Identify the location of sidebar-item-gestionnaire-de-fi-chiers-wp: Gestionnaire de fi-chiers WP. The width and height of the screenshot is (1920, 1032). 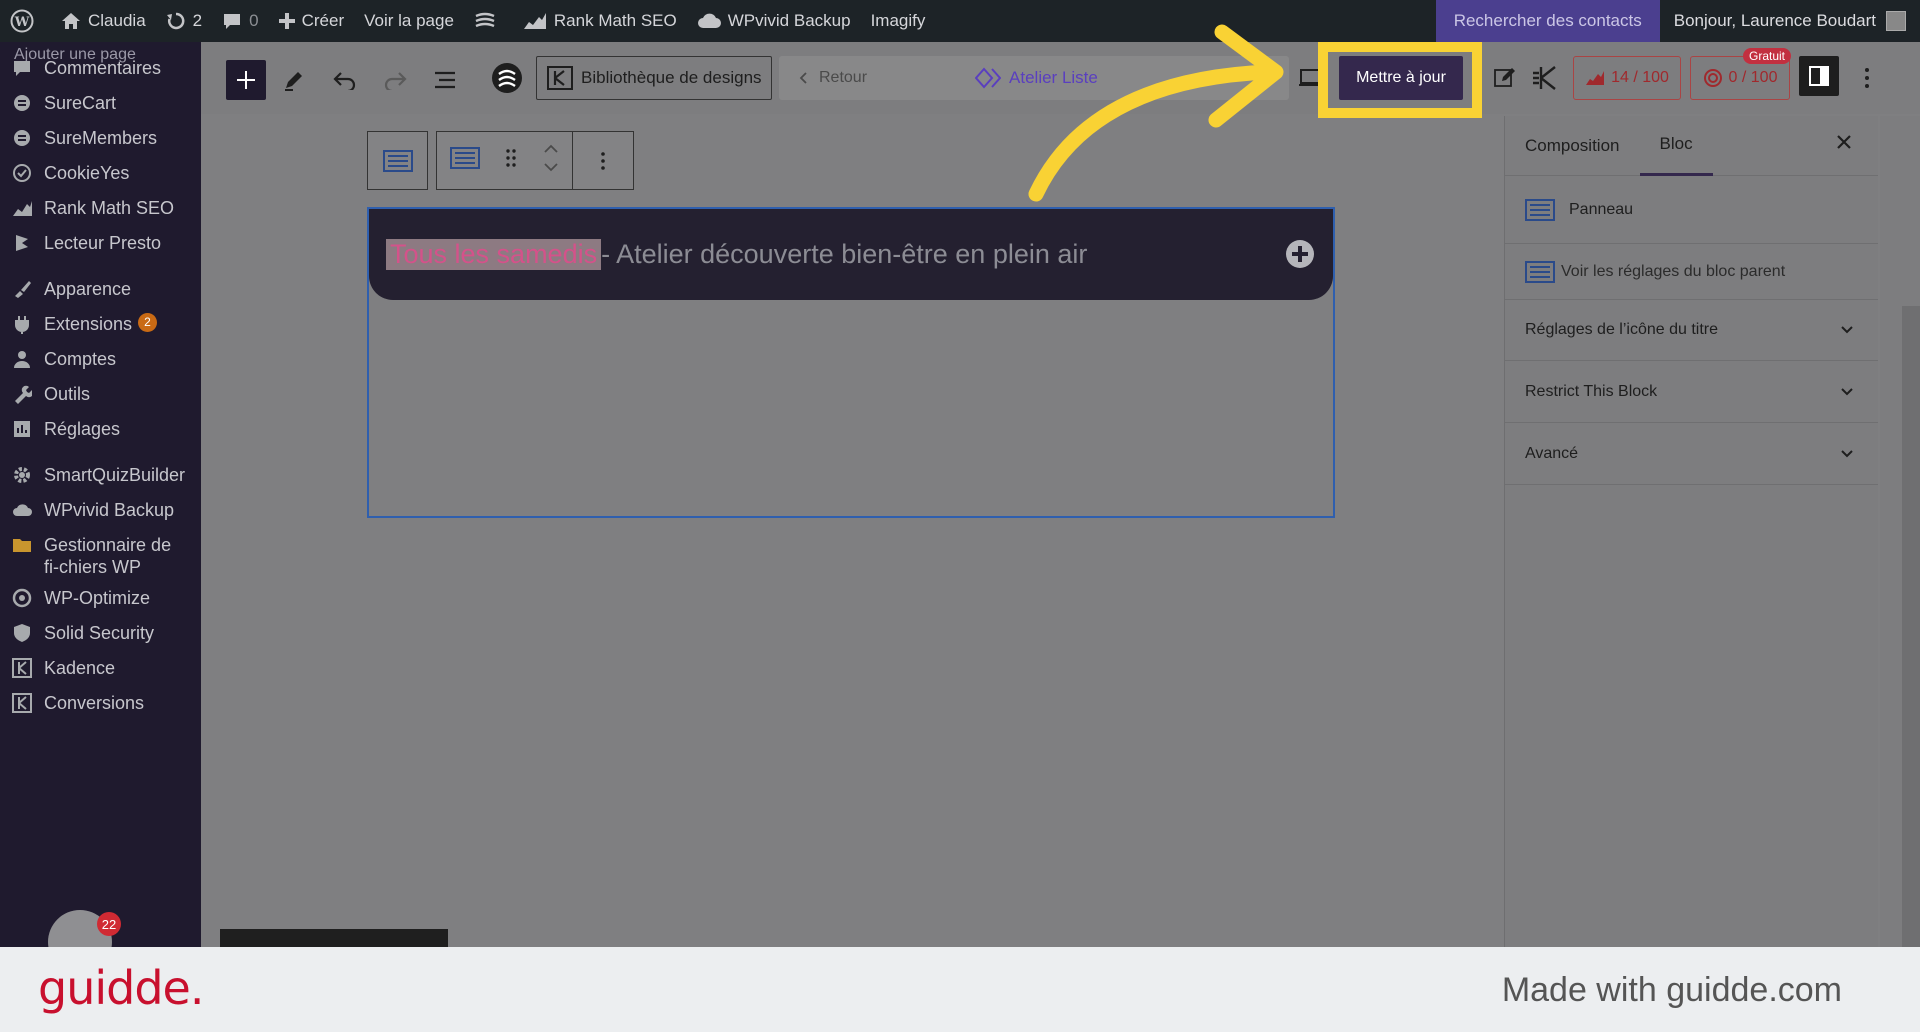
(100, 556).